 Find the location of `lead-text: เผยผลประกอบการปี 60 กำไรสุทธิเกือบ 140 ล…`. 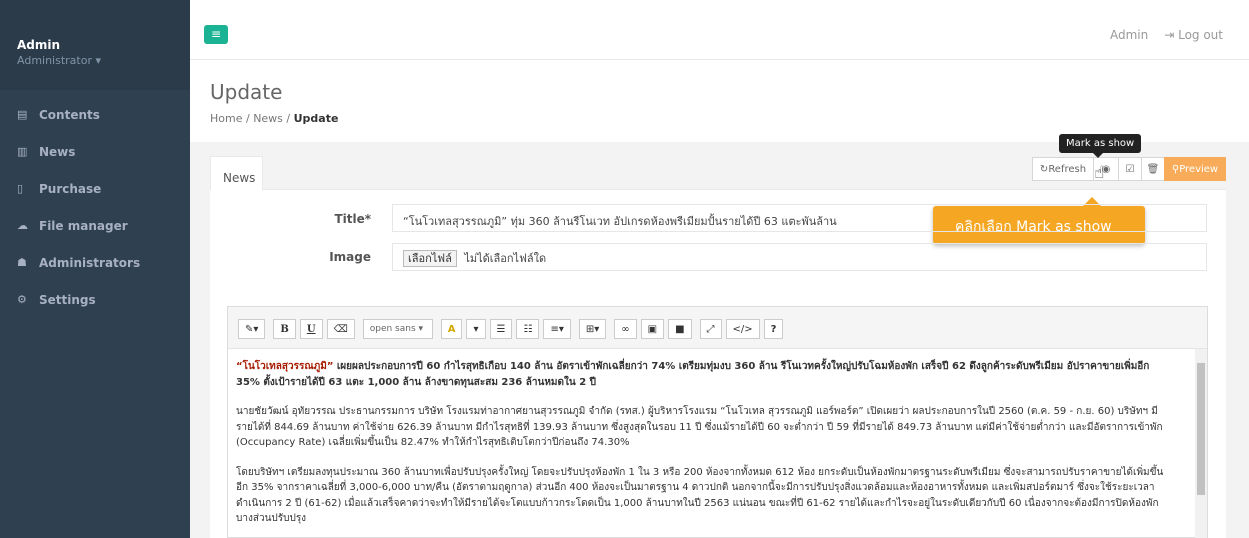

lead-text: เผยผลประกอบการปี 60 กำไรสุทธิเกือบ 140 ล… is located at coordinates (693, 374).